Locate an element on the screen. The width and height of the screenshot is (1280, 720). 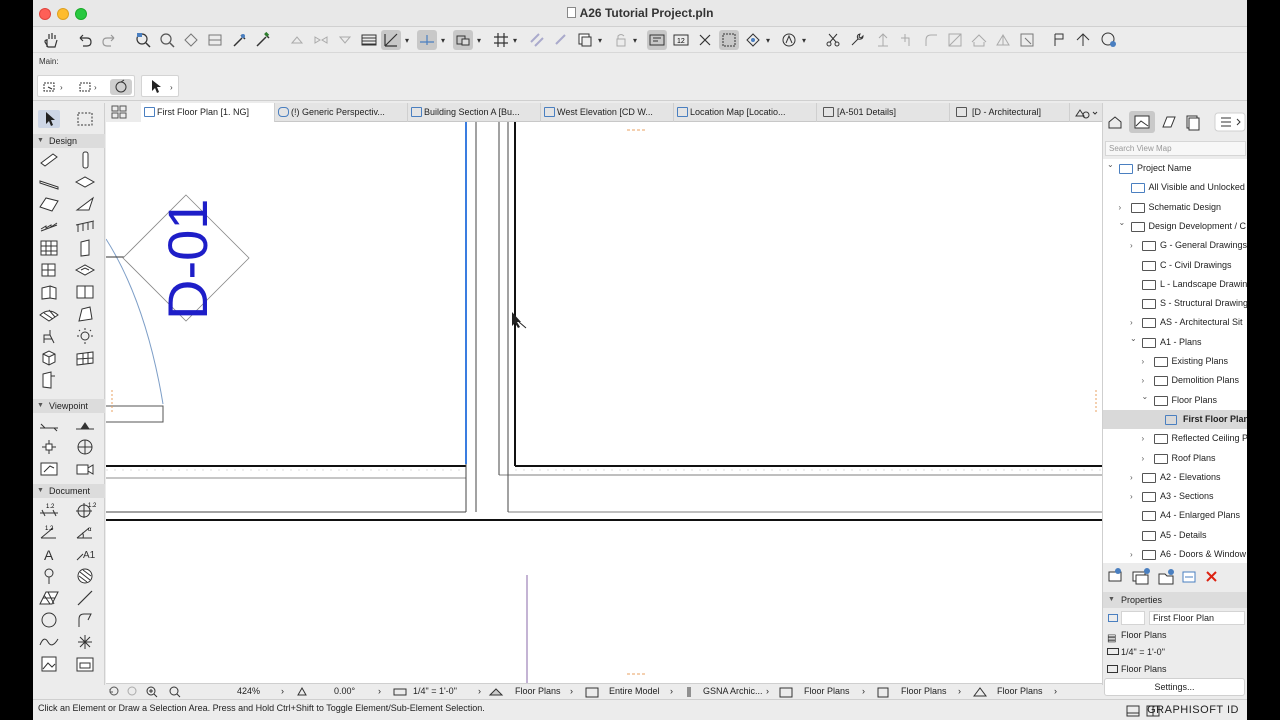
favorites-icon is located at coordinates (191, 40).